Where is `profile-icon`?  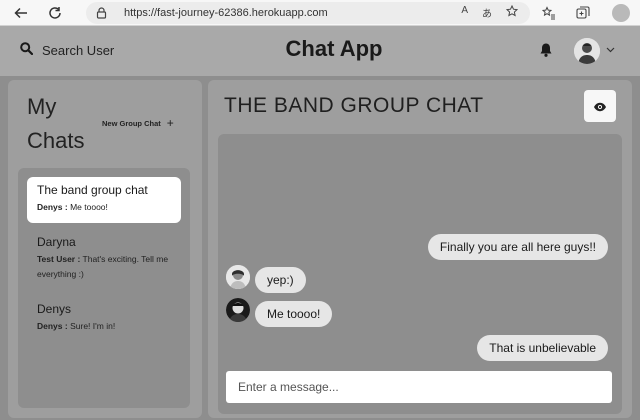 profile-icon is located at coordinates (621, 13).